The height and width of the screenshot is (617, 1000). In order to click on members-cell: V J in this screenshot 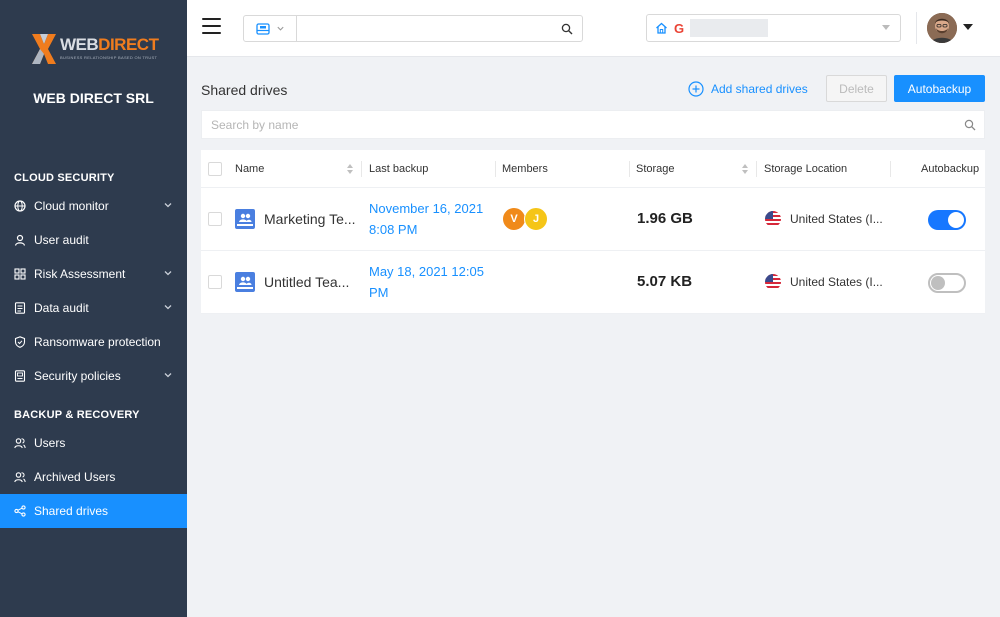, I will do `click(532, 220)`.